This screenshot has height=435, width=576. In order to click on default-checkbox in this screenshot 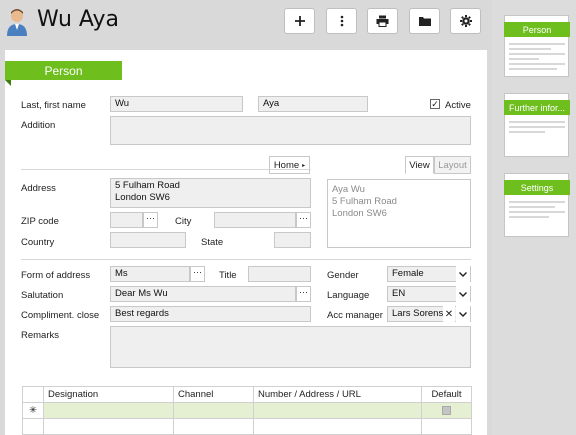, I will do `click(446, 410)`.